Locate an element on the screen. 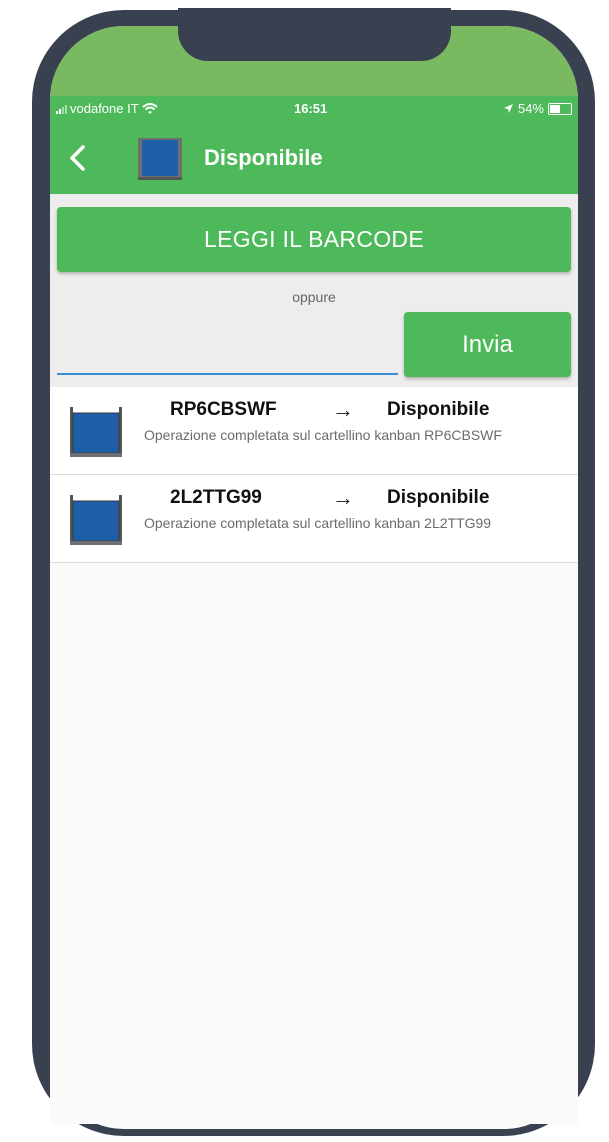 The height and width of the screenshot is (1142, 609). app-bar: Disponibile is located at coordinates (314, 159).